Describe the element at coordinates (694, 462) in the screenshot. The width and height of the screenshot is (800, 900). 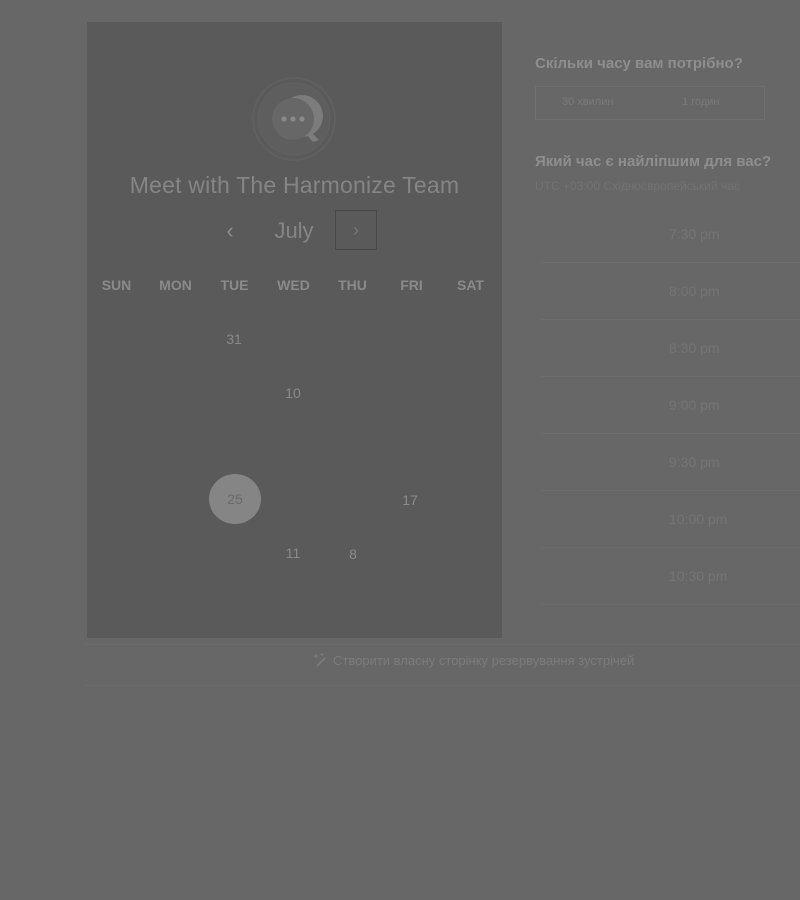
I see `timeslot-label: 9:30 pm` at that location.